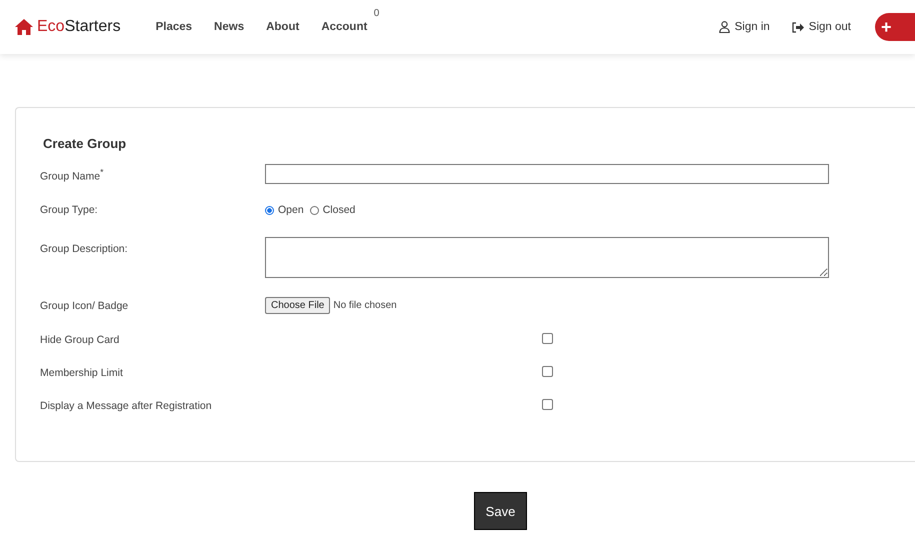  I want to click on form-title: Create Group, so click(85, 143).